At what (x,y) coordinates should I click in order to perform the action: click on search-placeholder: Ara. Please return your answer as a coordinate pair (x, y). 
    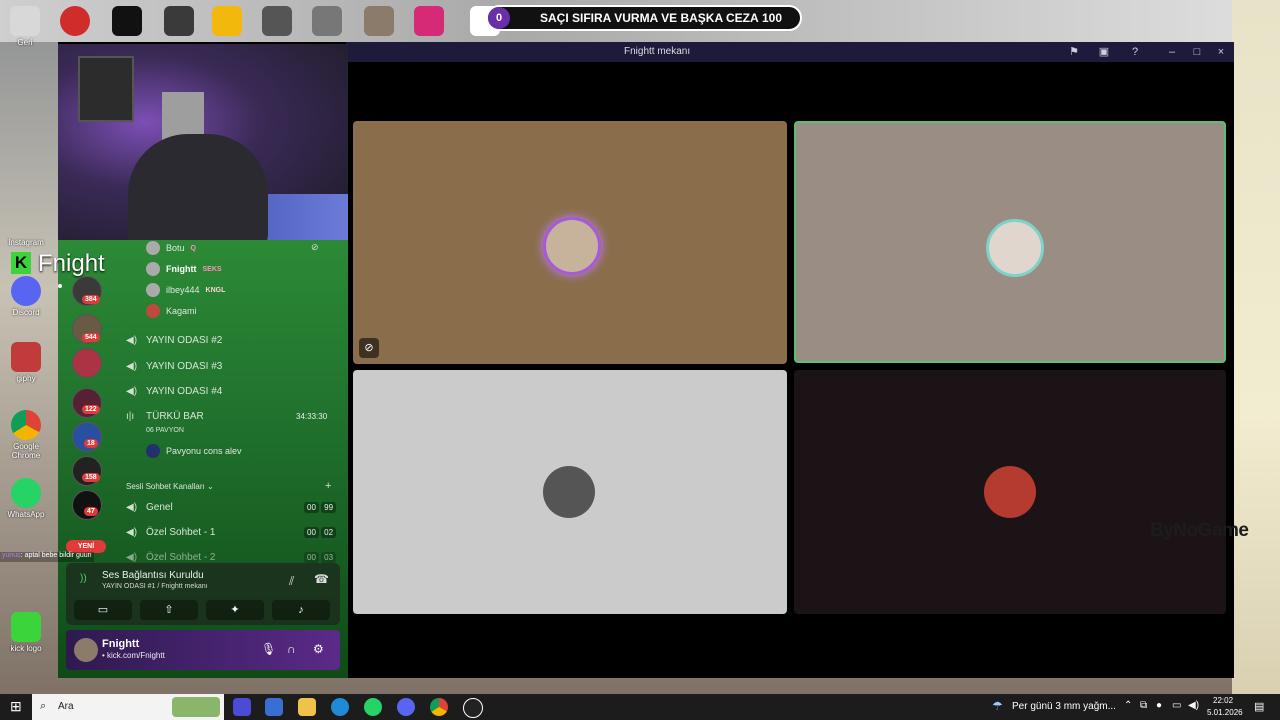
    Looking at the image, I should click on (66, 706).